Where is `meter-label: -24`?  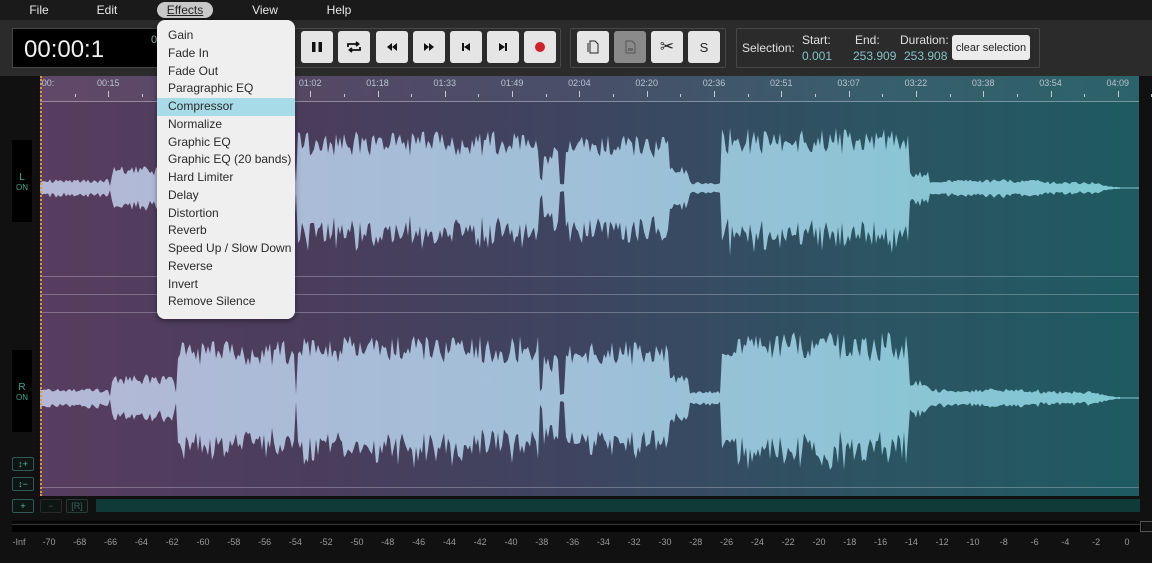 meter-label: -24 is located at coordinates (757, 542).